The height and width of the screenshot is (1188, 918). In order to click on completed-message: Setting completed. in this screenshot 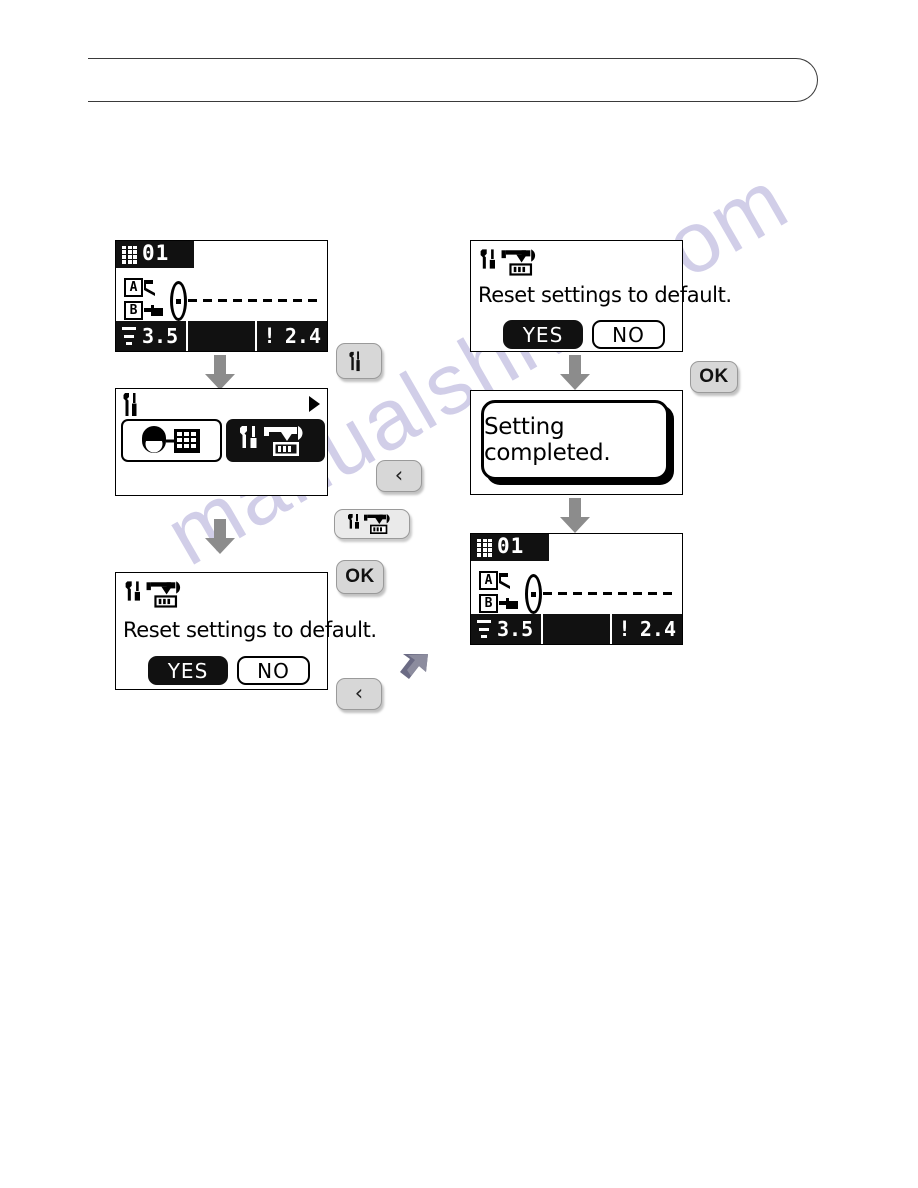, I will do `click(547, 440)`.